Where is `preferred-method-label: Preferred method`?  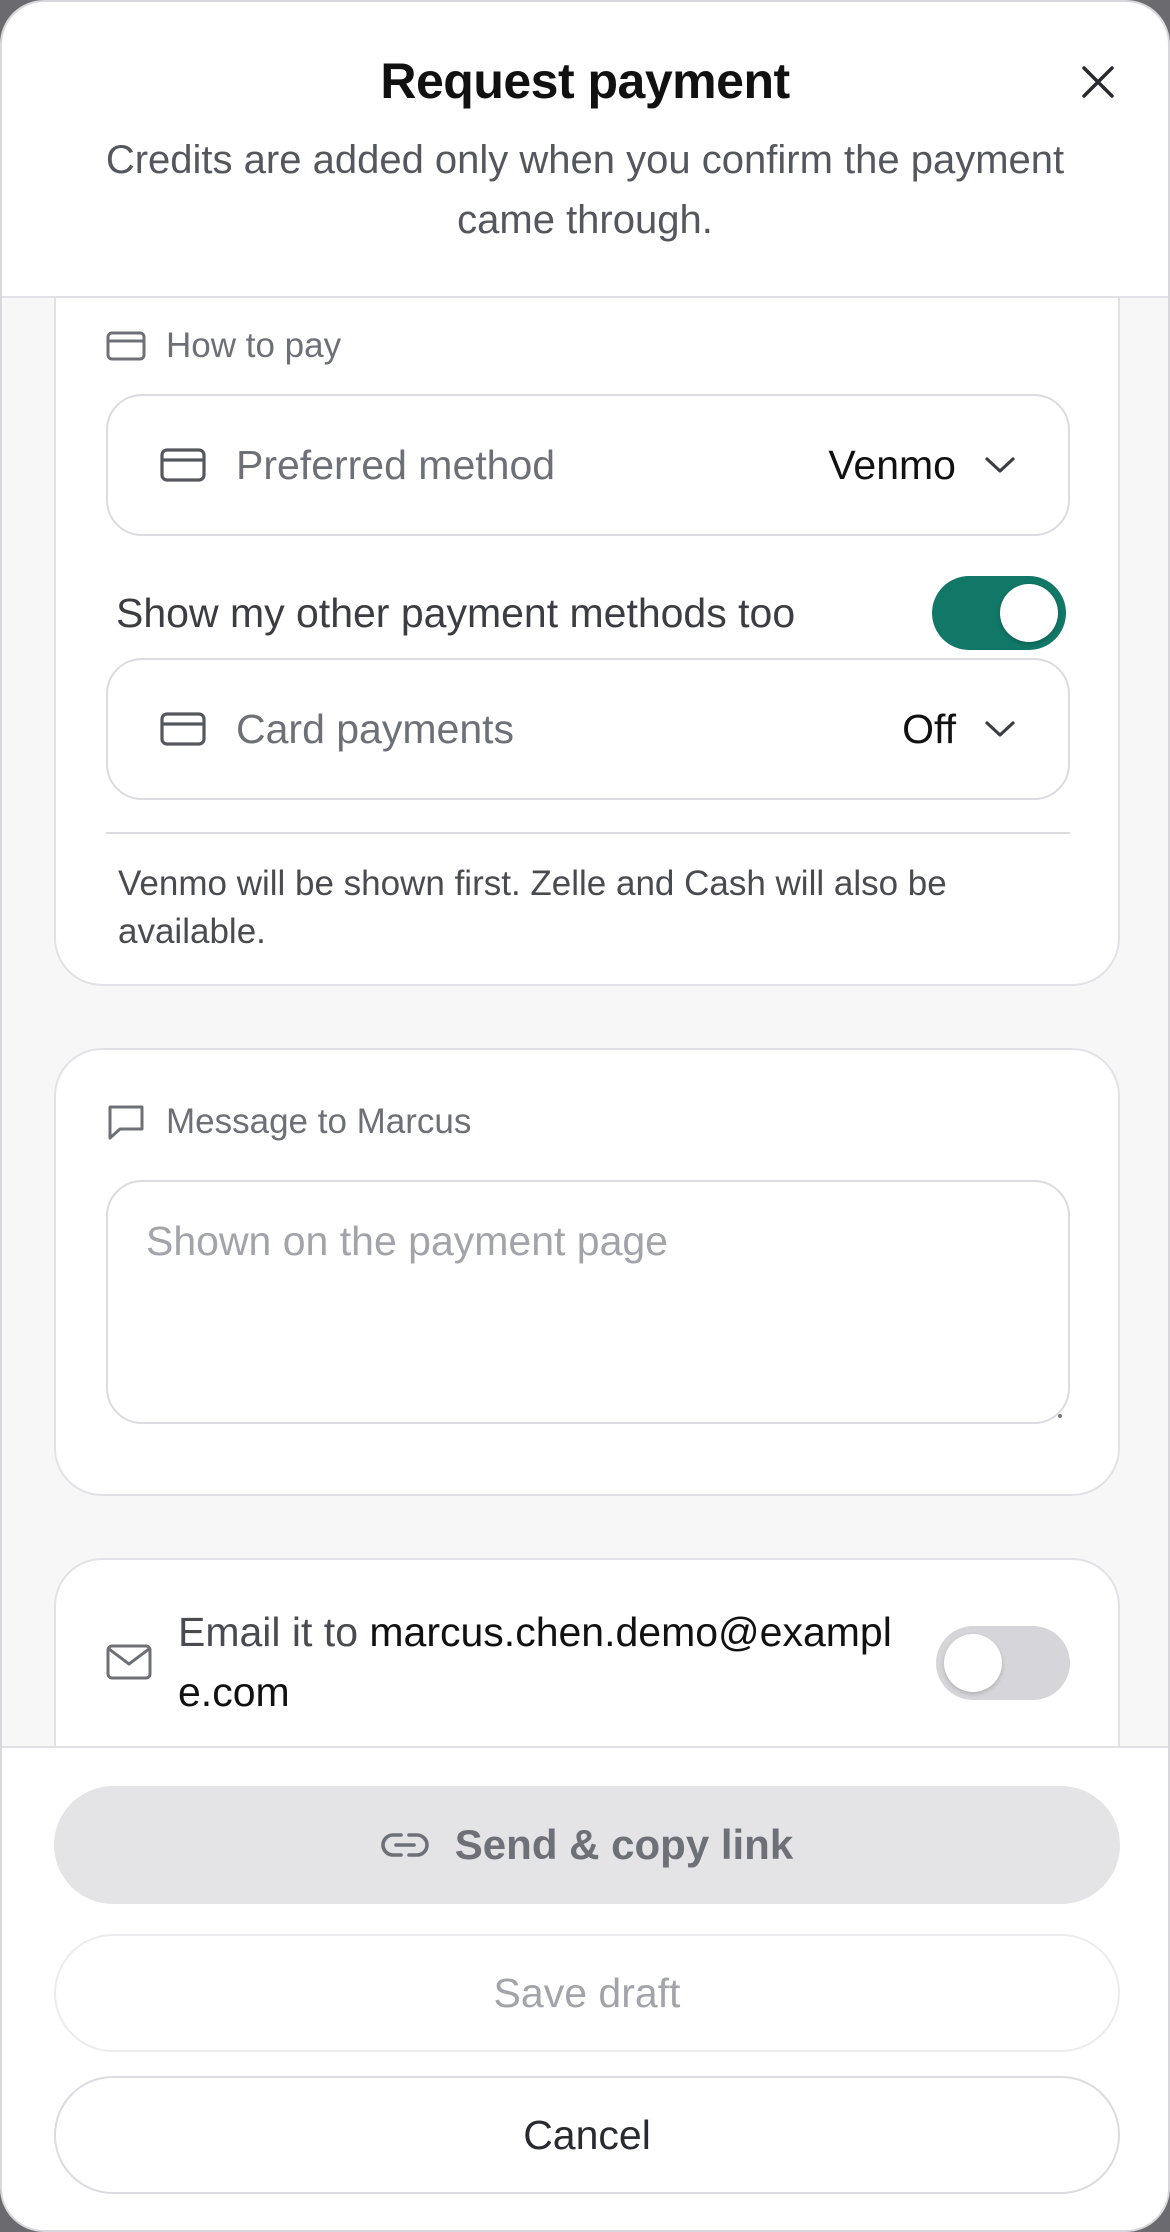 preferred-method-label: Preferred method is located at coordinates (396, 464).